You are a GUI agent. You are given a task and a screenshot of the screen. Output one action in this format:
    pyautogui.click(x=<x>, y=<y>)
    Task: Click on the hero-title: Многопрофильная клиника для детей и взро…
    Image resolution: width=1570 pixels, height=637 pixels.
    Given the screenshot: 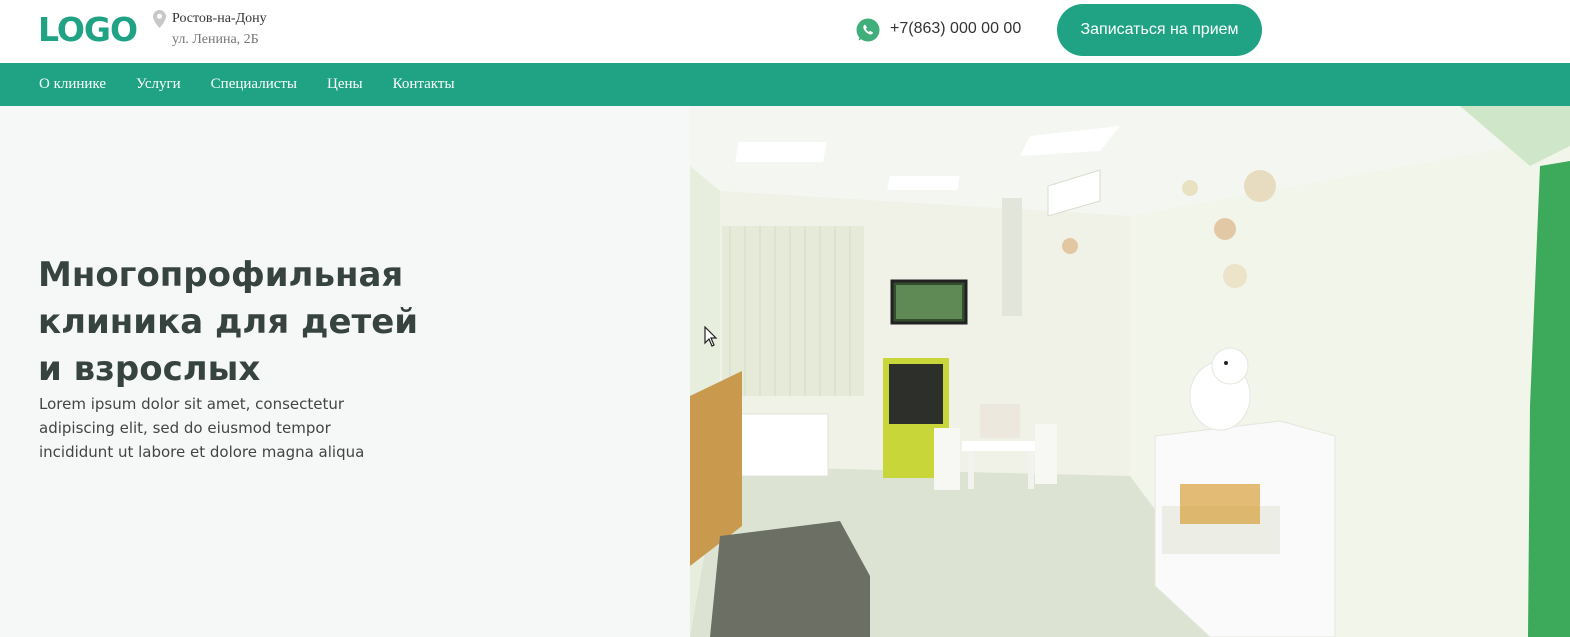 What is the action you would take?
    pyautogui.click(x=228, y=322)
    